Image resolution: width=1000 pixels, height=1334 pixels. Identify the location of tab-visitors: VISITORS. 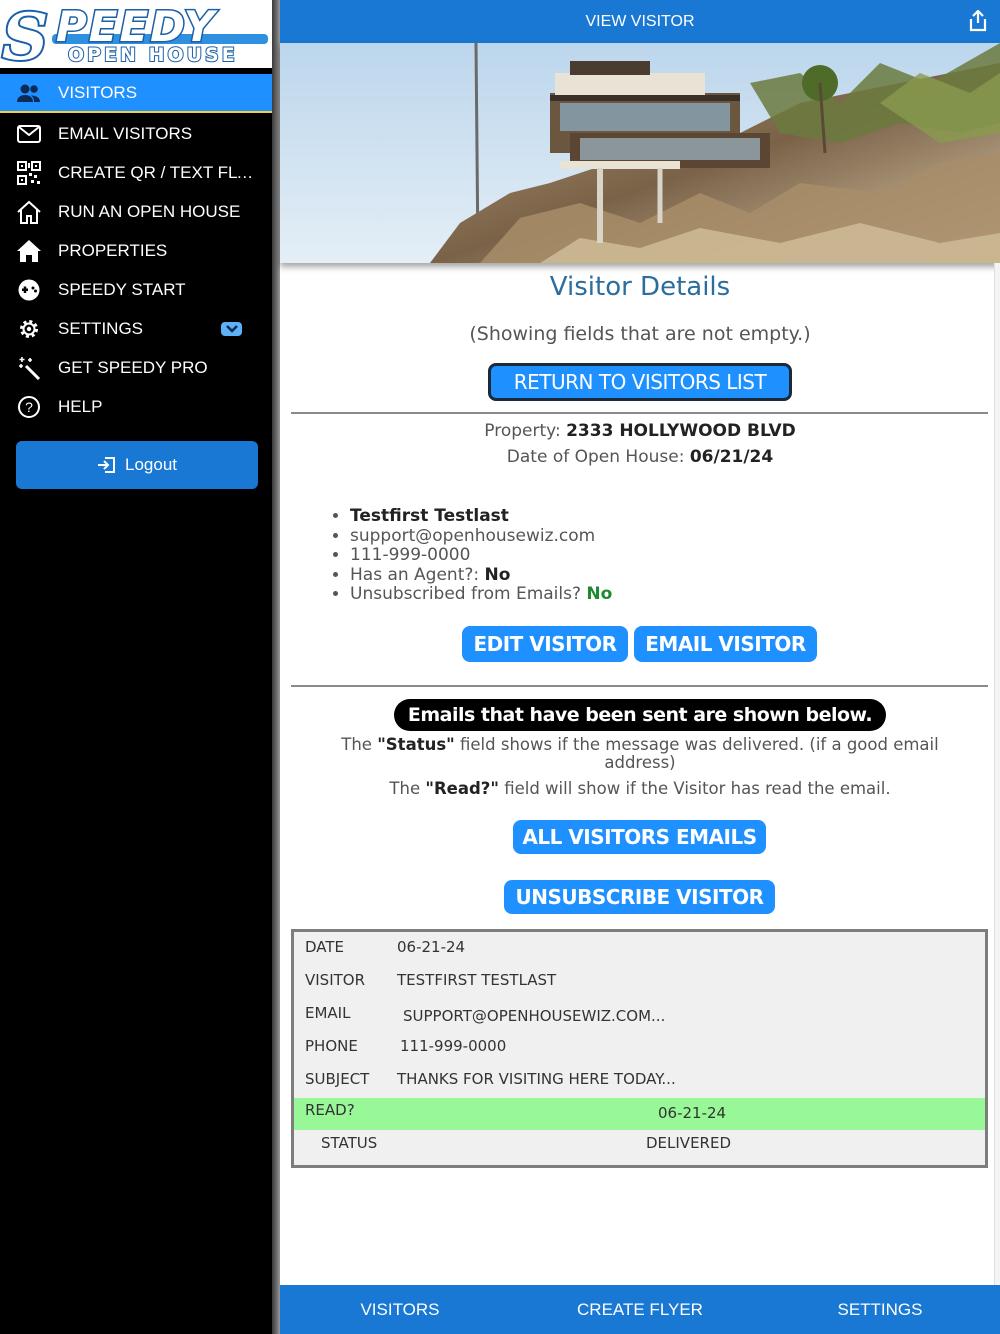
(400, 1309).